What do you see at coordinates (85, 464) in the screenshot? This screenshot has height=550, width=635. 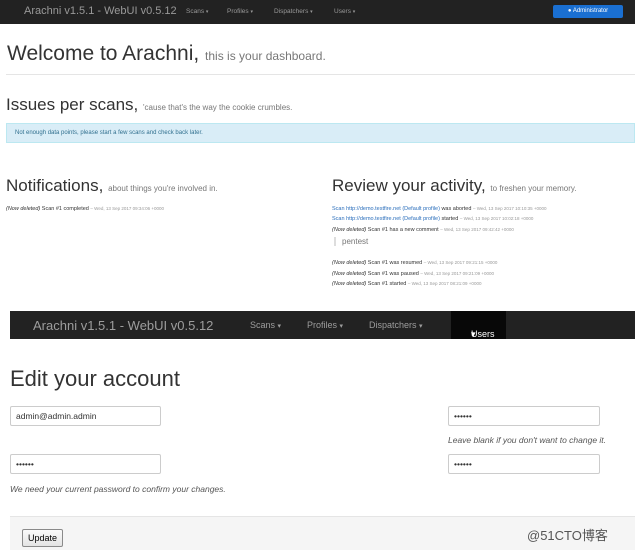 I see `current-password-field: ••••••` at bounding box center [85, 464].